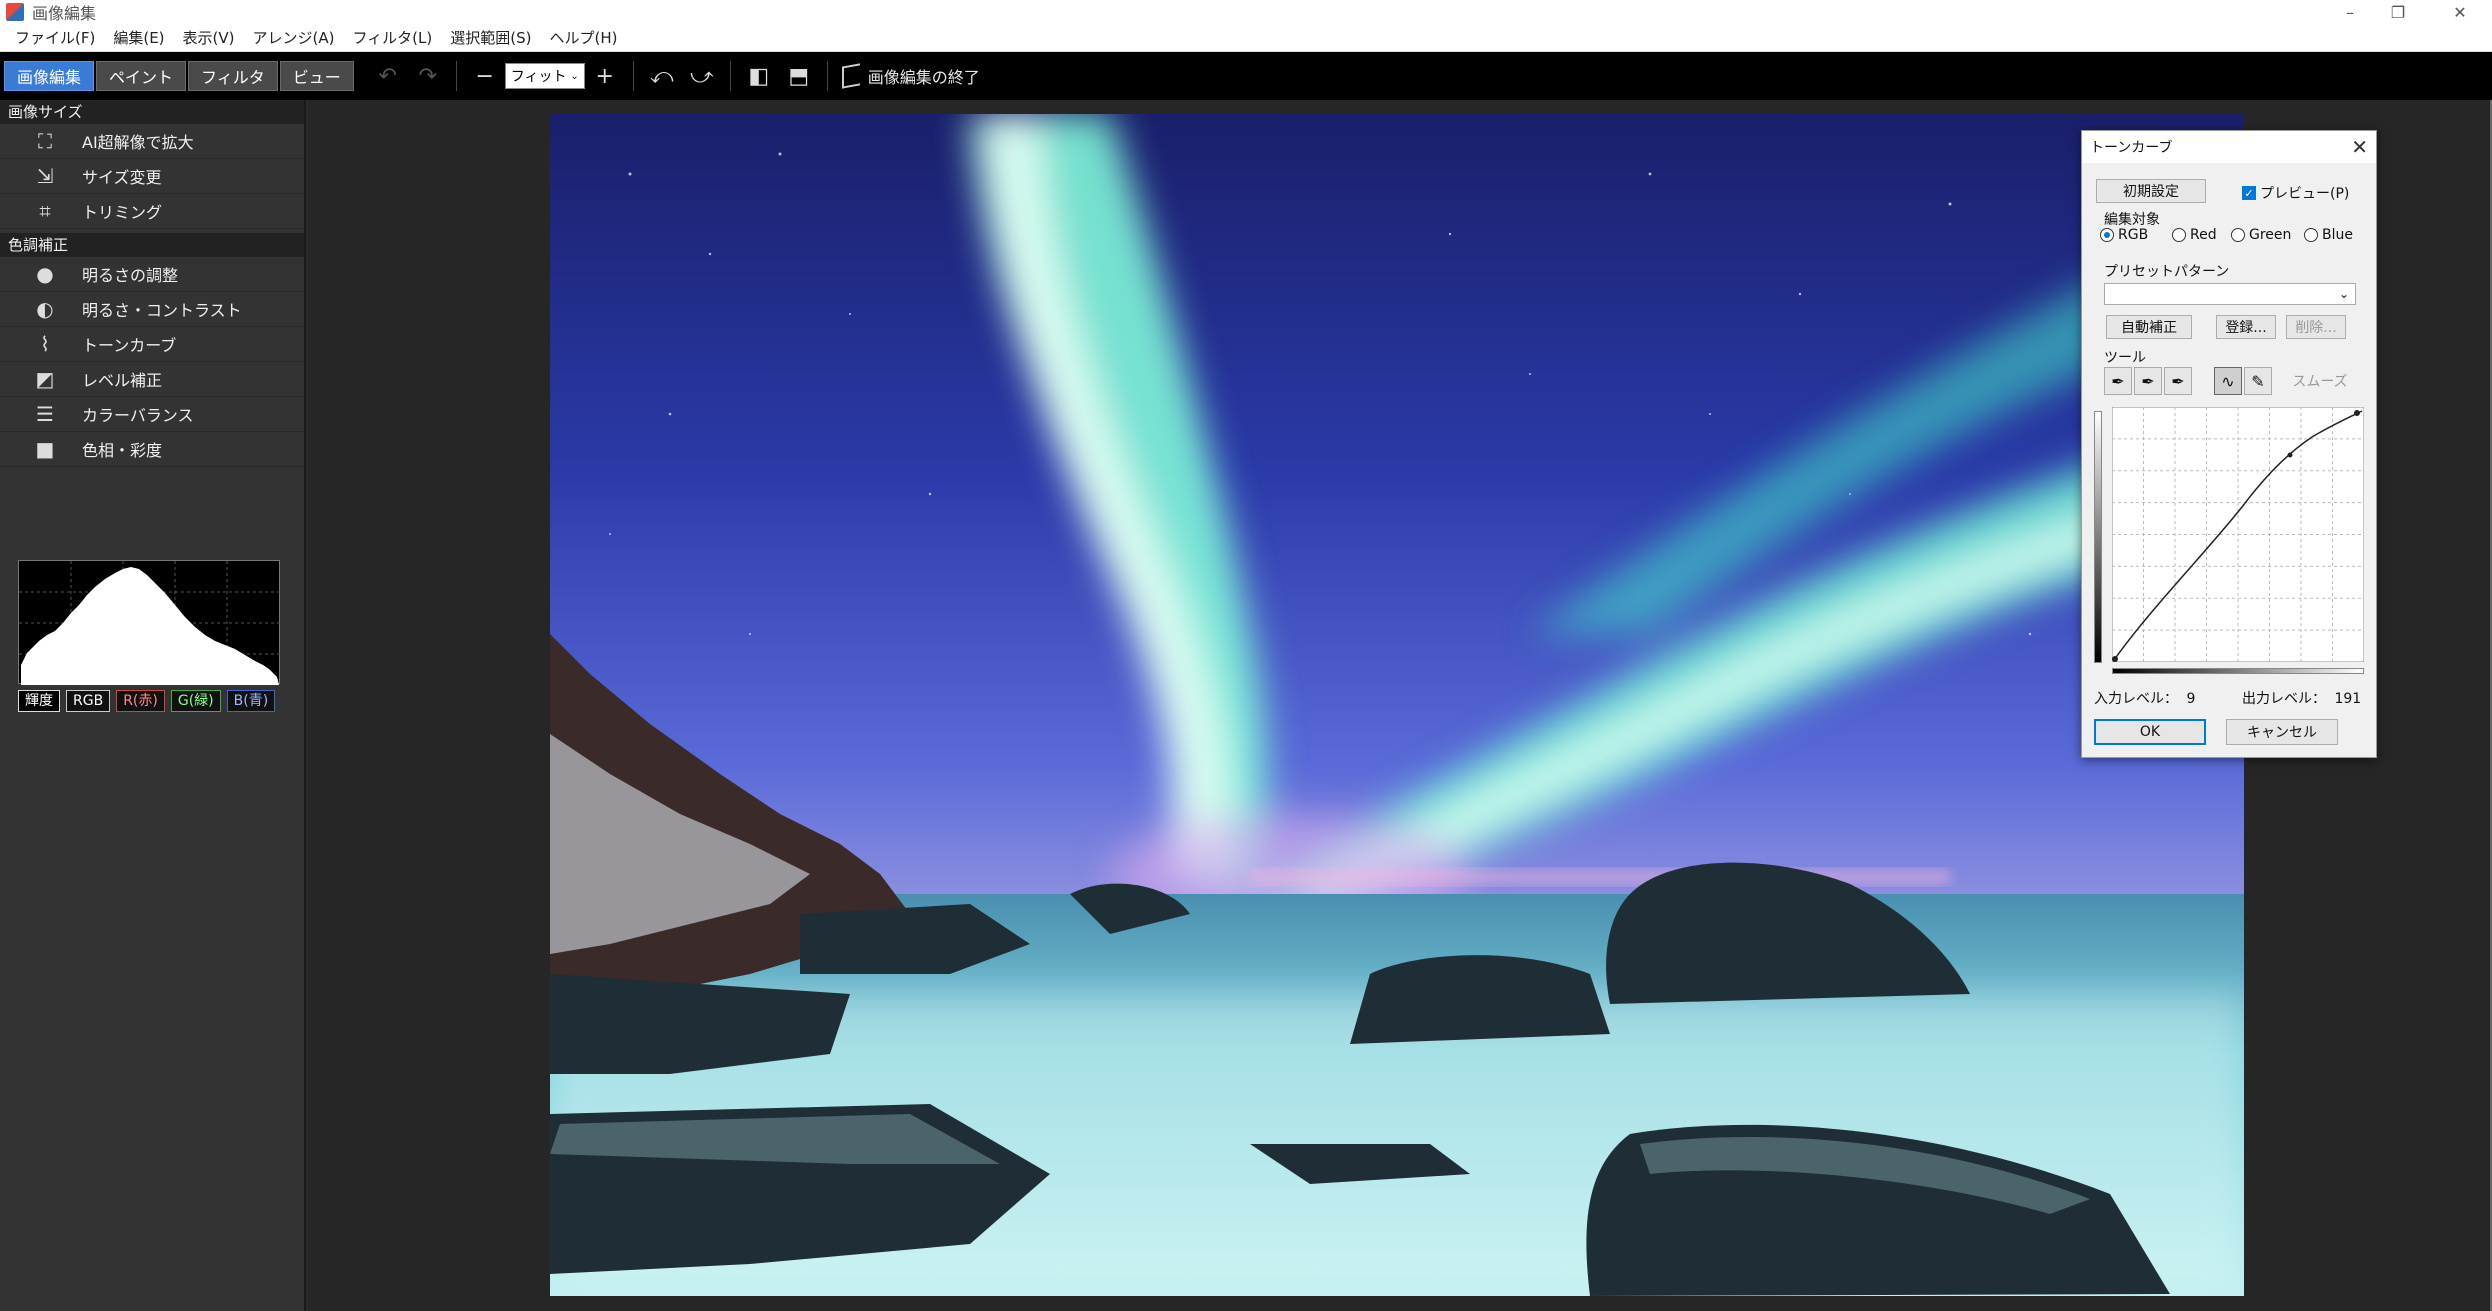 The width and height of the screenshot is (2492, 1311). Describe the element at coordinates (88, 701) in the screenshot. I see `hist-rgb-button: RGB` at that location.